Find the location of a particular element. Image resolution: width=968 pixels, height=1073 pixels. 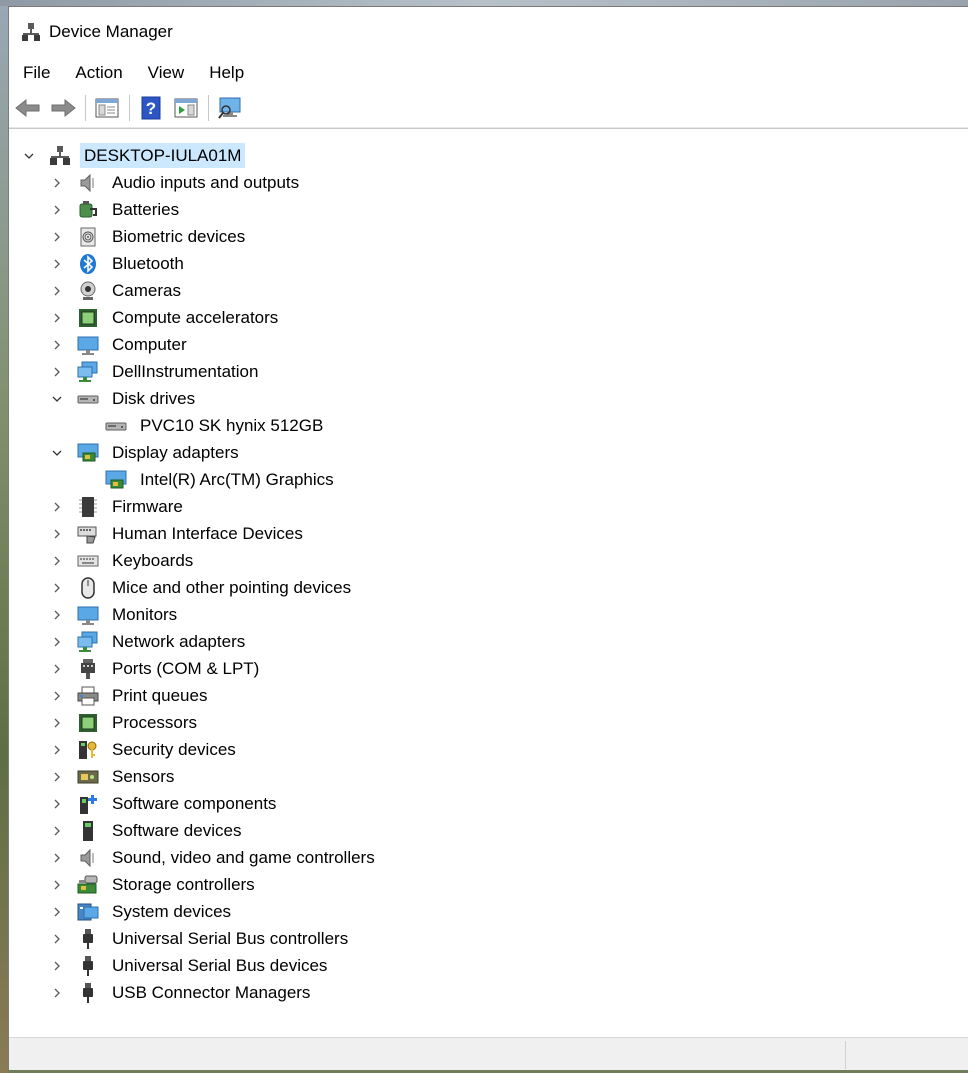

tree-category-monitors: Monitors is located at coordinates (115, 614).